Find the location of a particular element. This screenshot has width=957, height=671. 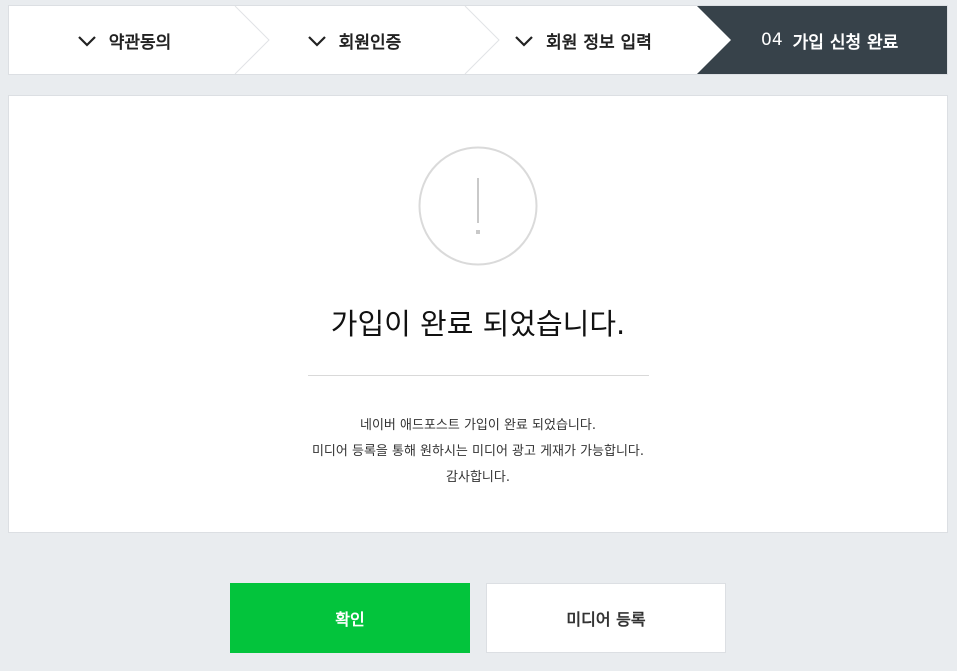

completion-message: 네이버 애드포스트 가입이 완료 되었습니다. is located at coordinates (478, 425).